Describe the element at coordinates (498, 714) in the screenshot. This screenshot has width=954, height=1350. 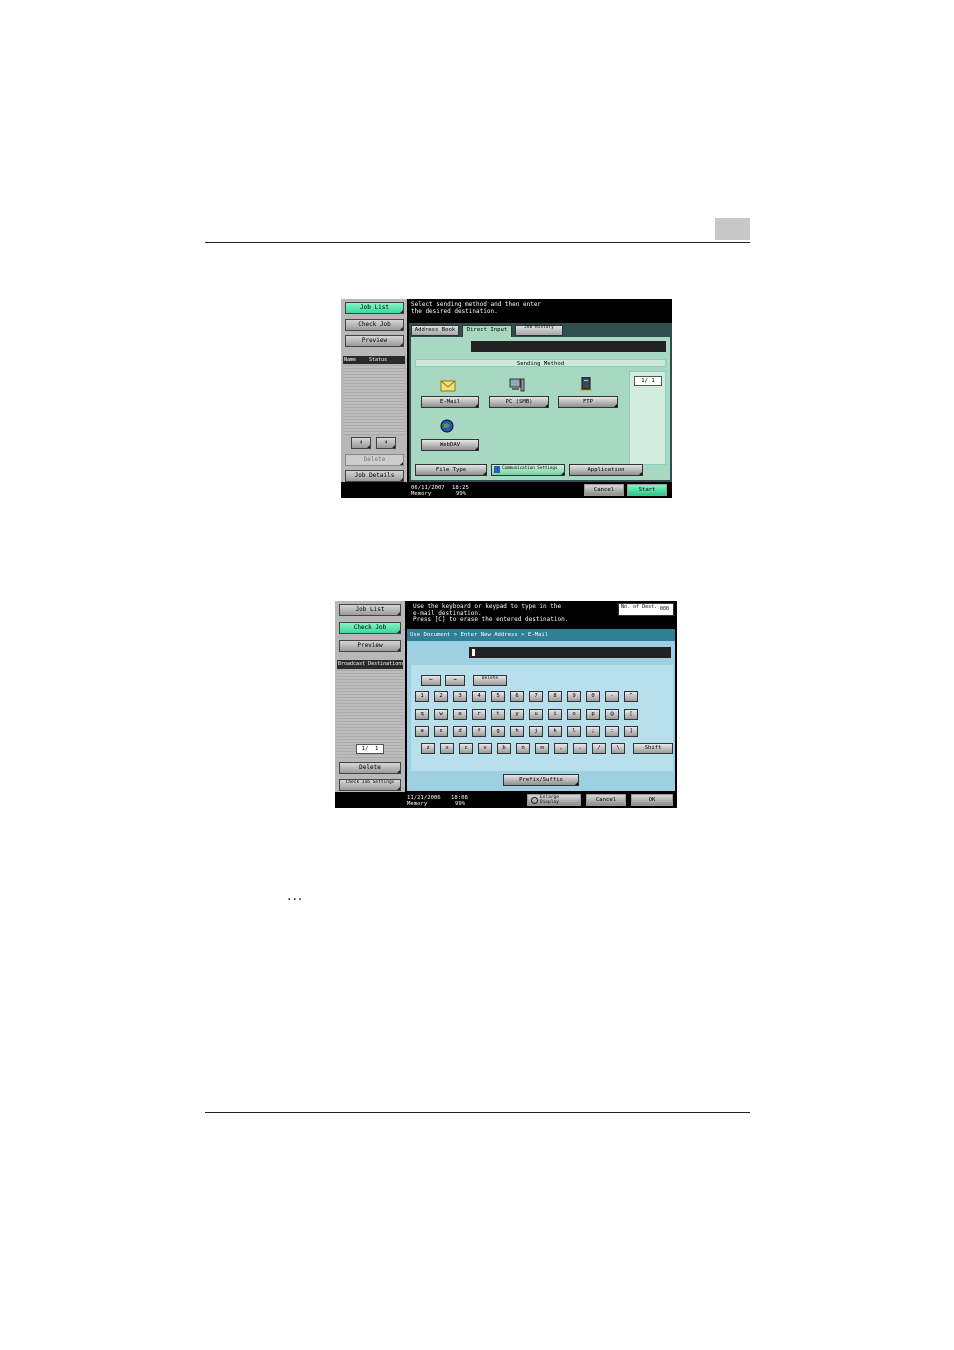
I see `key-1-4: t` at that location.